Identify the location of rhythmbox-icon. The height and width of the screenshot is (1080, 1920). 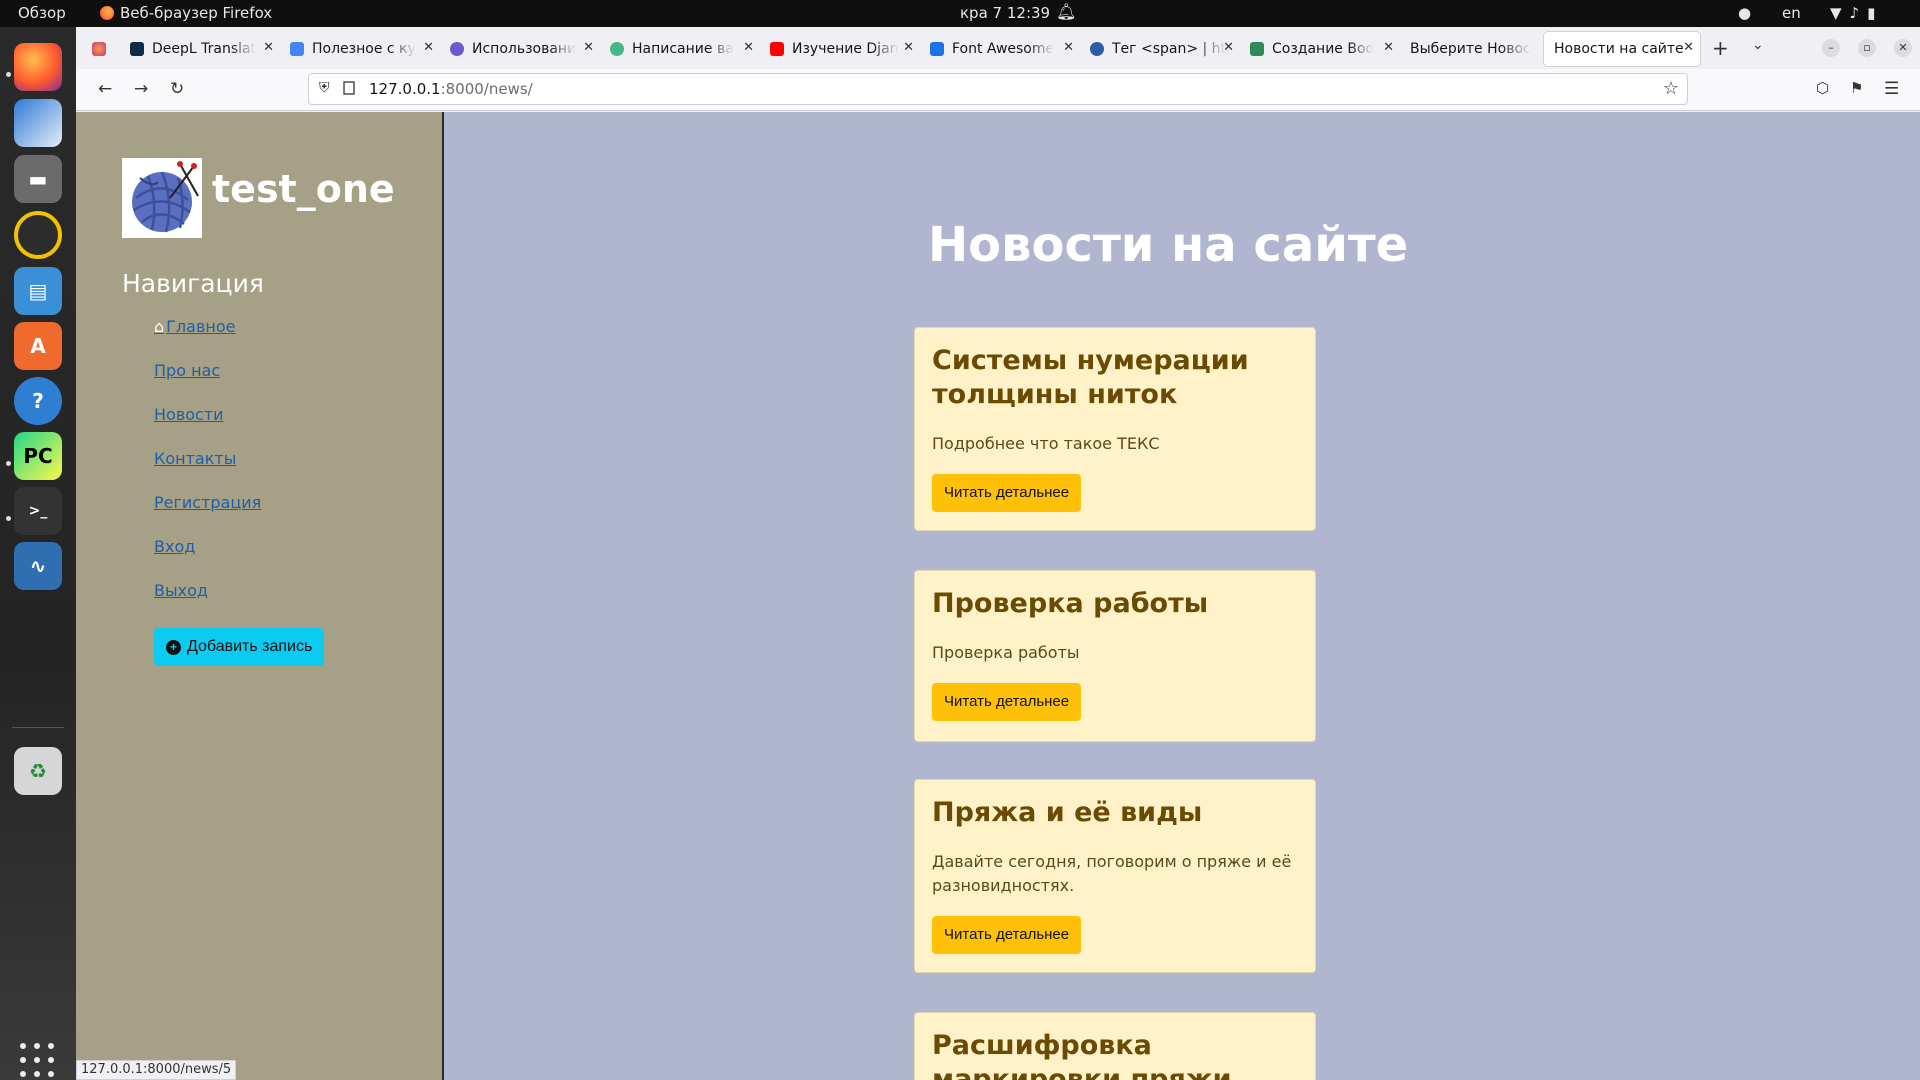
(38, 235).